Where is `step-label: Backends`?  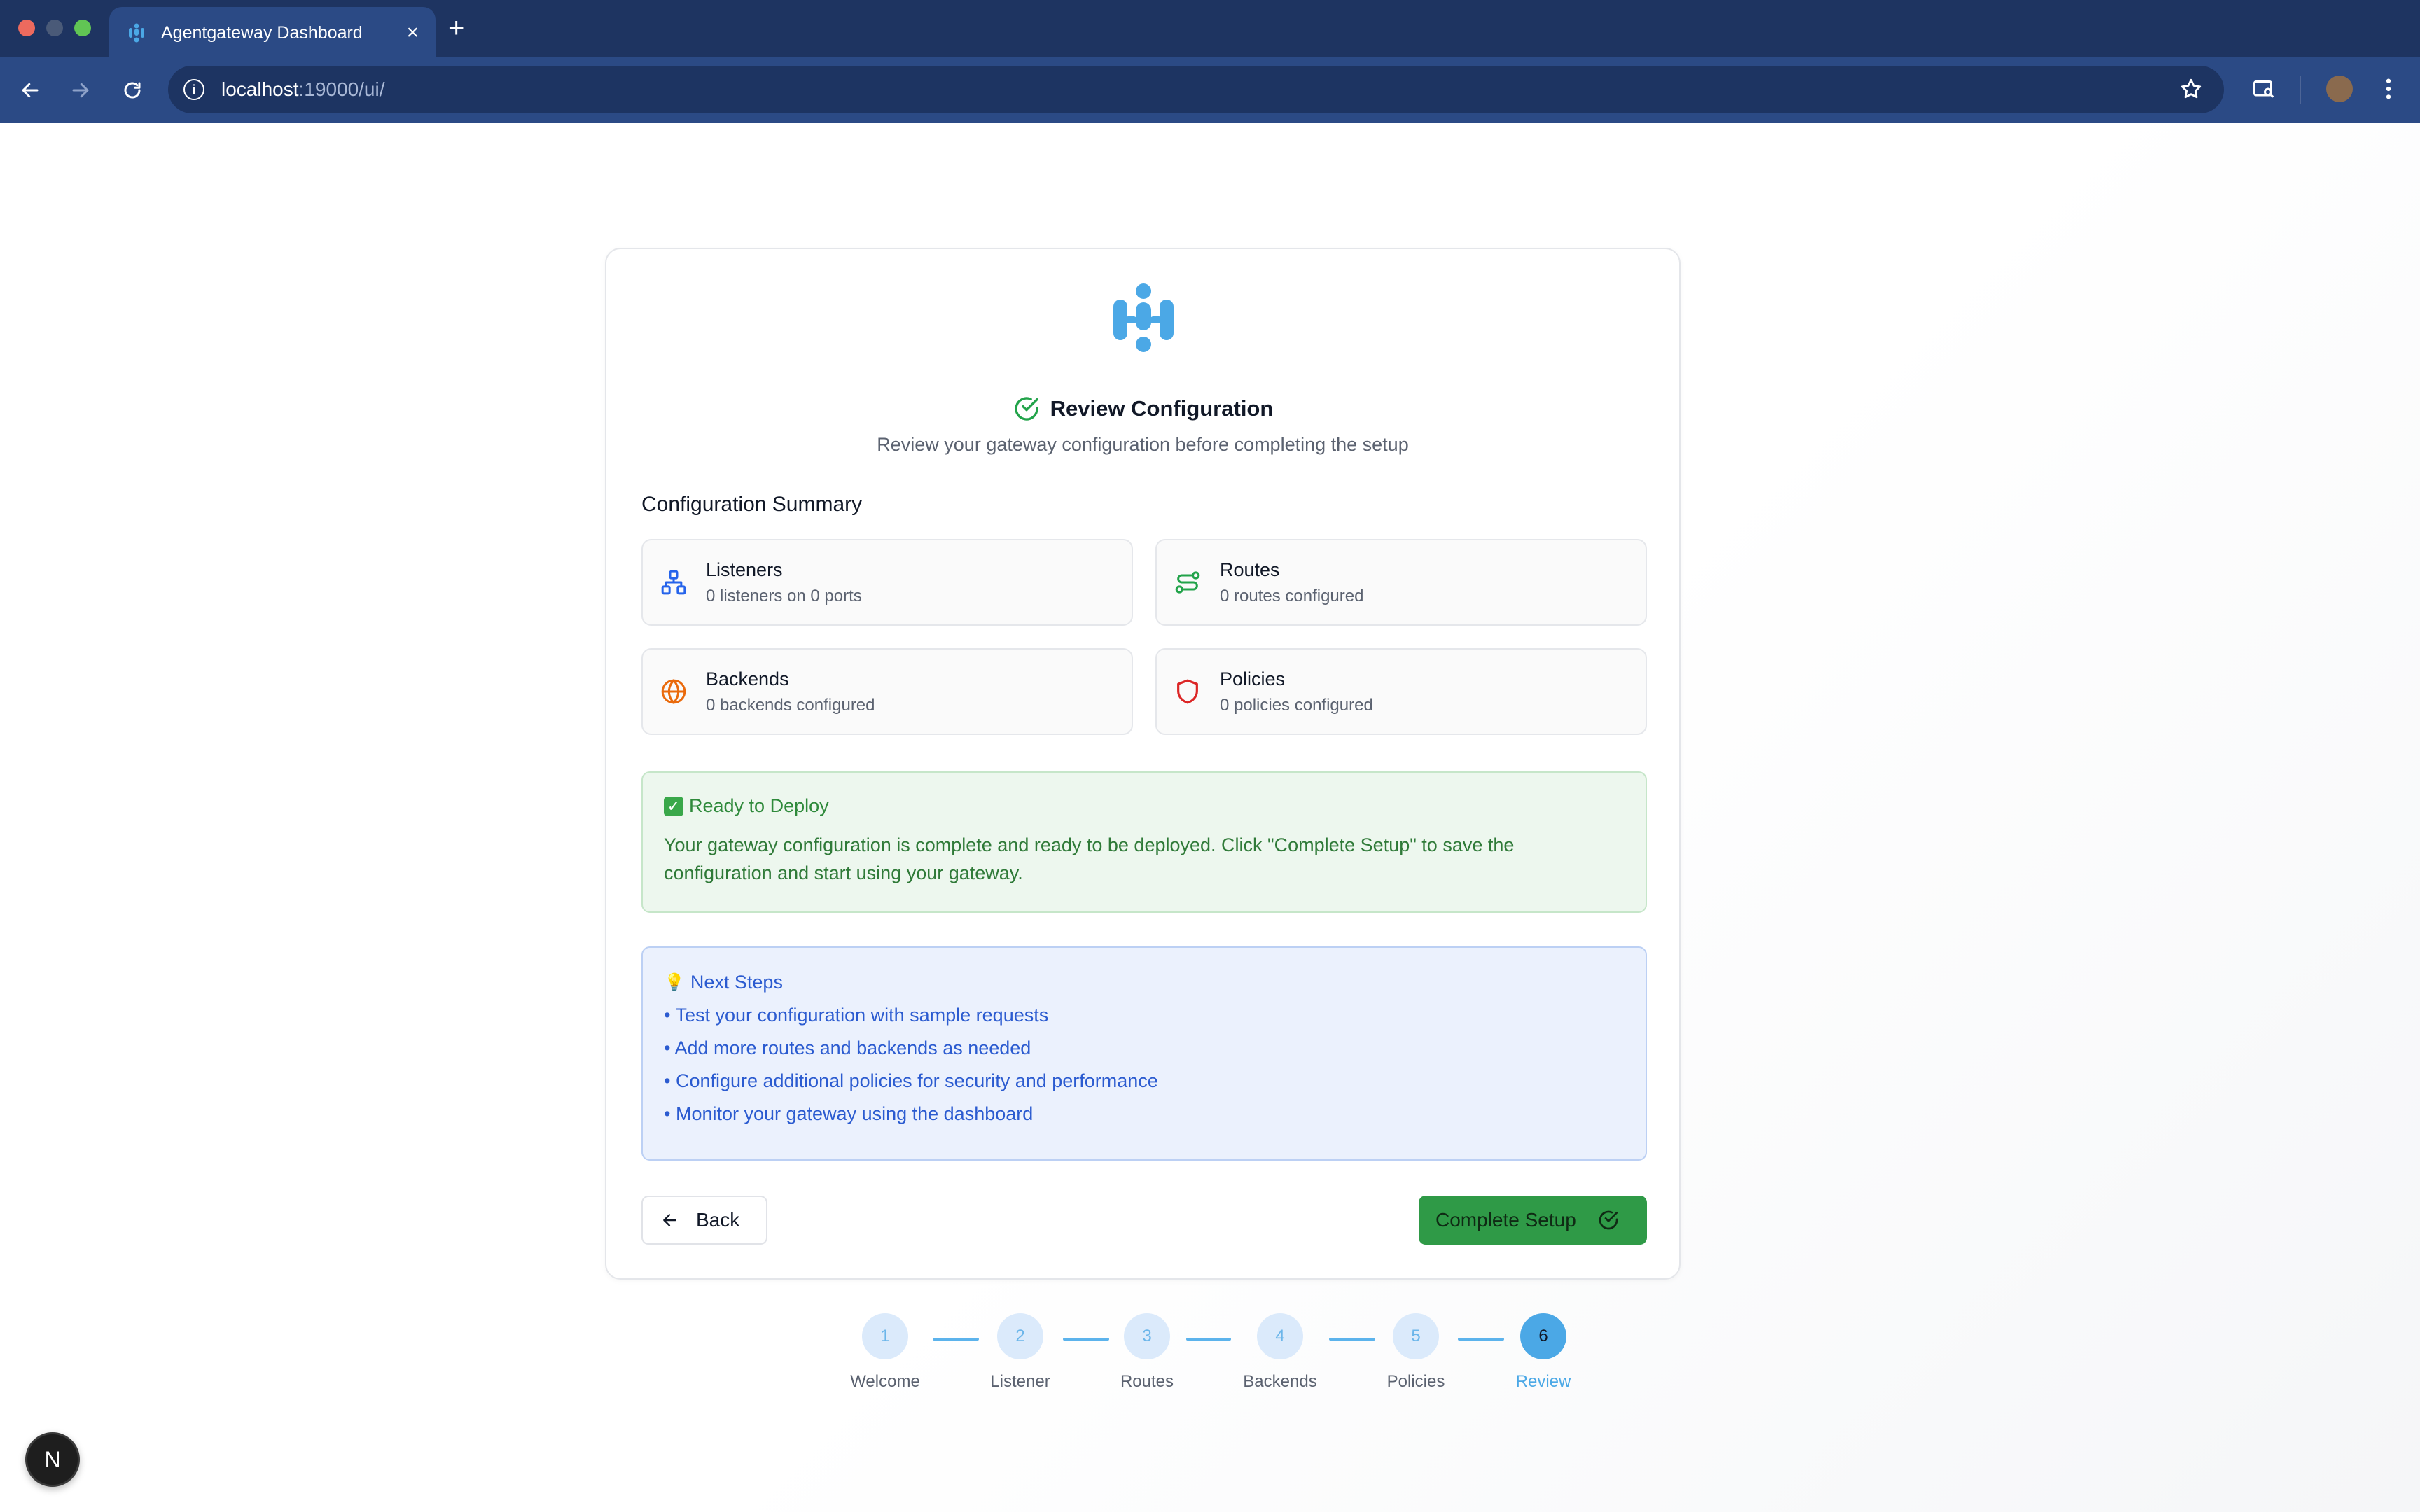 step-label: Backends is located at coordinates (1280, 1381).